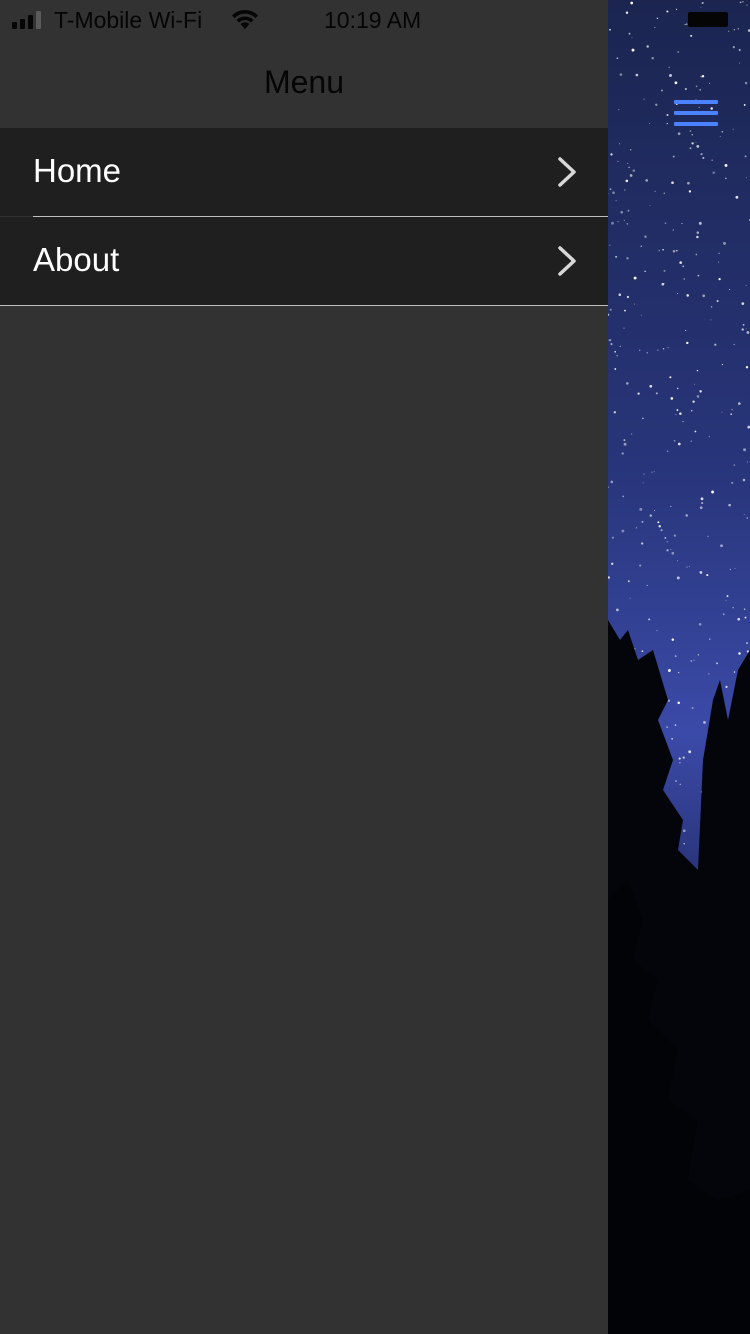 Image resolution: width=750 pixels, height=1334 pixels. I want to click on menu-title: Menu, so click(304, 82).